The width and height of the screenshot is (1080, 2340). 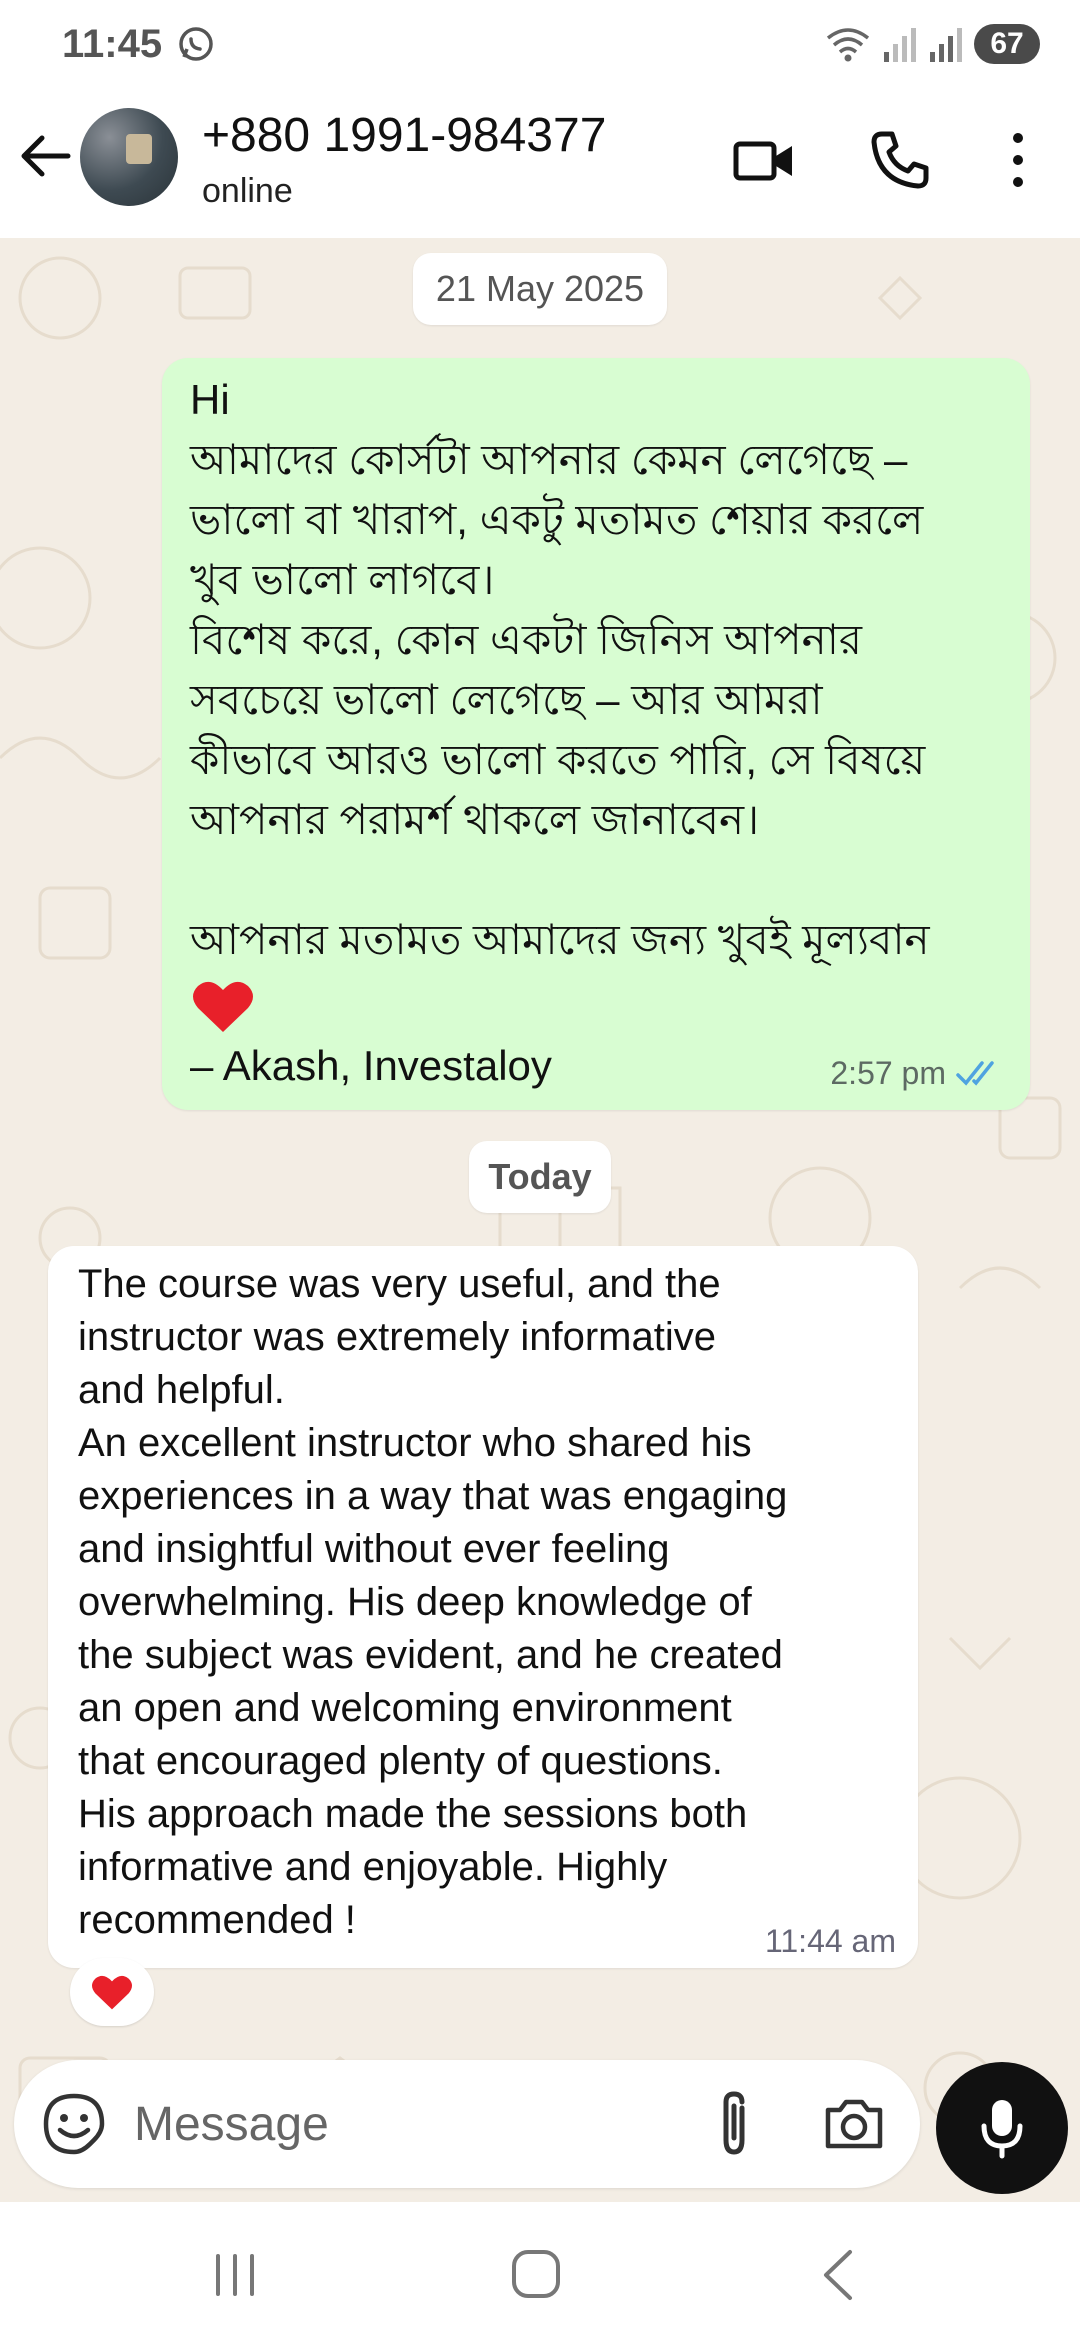 What do you see at coordinates (536, 2274) in the screenshot?
I see `home-icon` at bounding box center [536, 2274].